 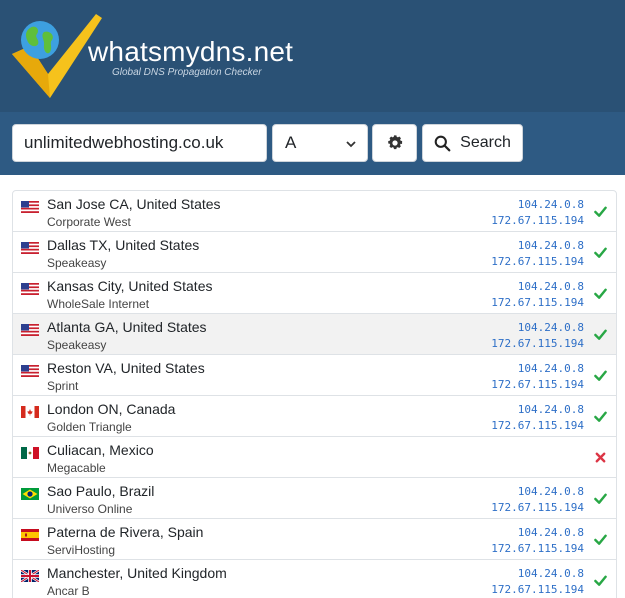 I want to click on flag-gb-icon, so click(x=30, y=576).